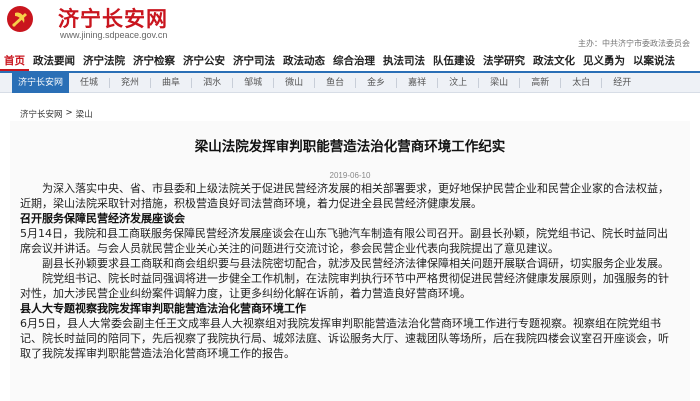 The height and width of the screenshot is (401, 700). What do you see at coordinates (89, 83) in the screenshot?
I see `county-nav-item: 任城` at bounding box center [89, 83].